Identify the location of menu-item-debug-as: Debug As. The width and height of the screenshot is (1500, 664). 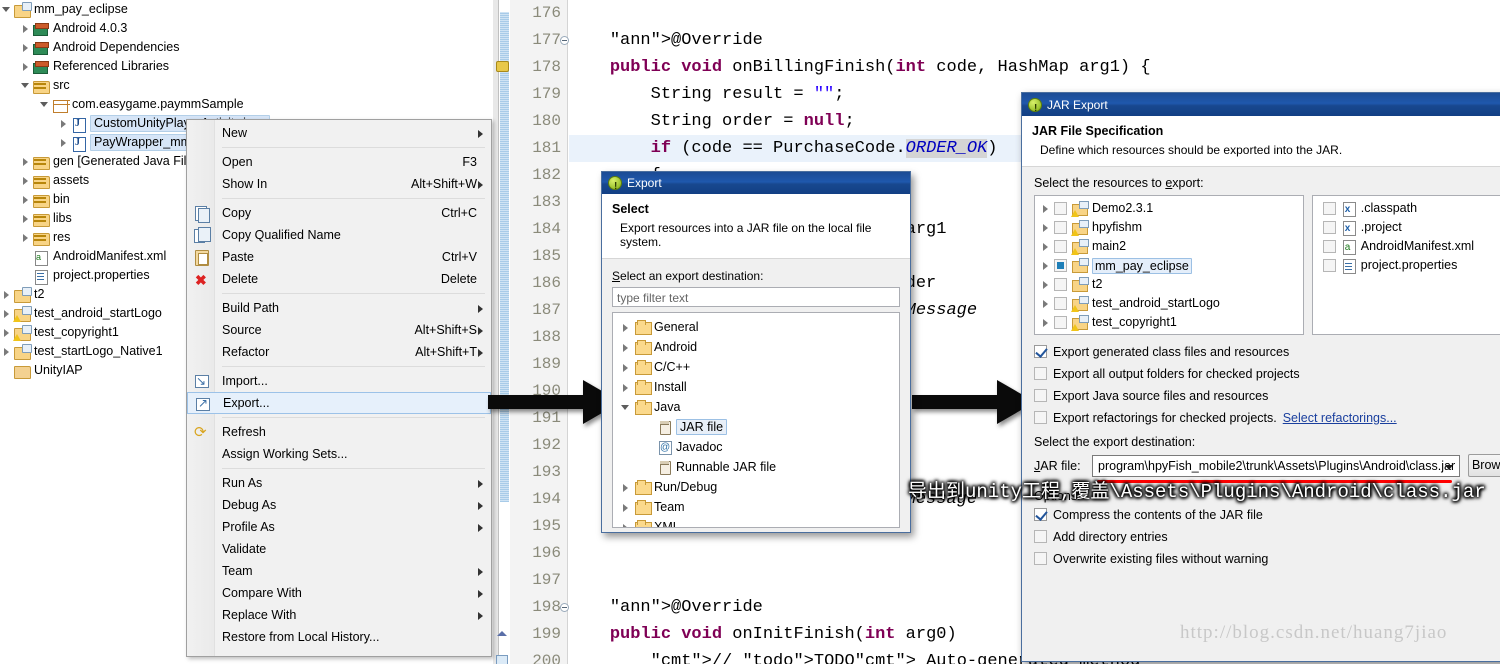
(339, 505).